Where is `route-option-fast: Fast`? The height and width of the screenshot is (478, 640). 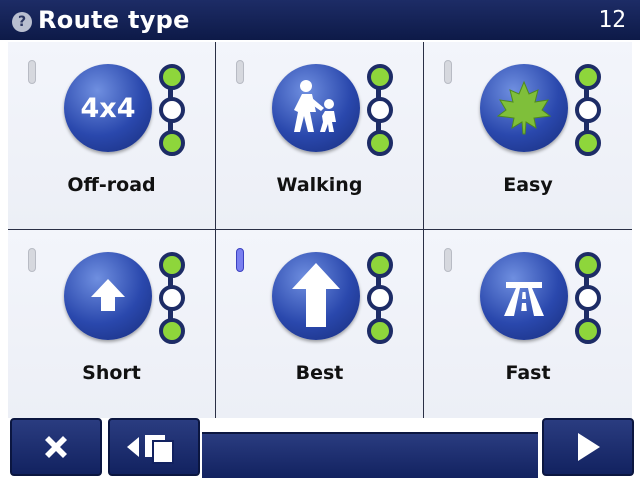
route-option-fast: Fast is located at coordinates (528, 324).